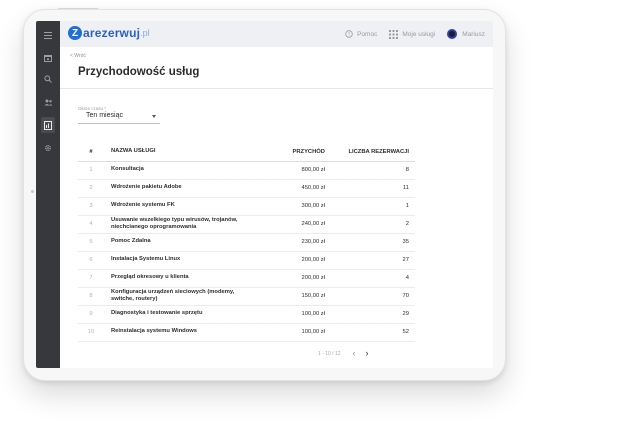 This screenshot has width=618, height=445. Describe the element at coordinates (371, 224) in the screenshot. I see `booking-count: 2` at that location.